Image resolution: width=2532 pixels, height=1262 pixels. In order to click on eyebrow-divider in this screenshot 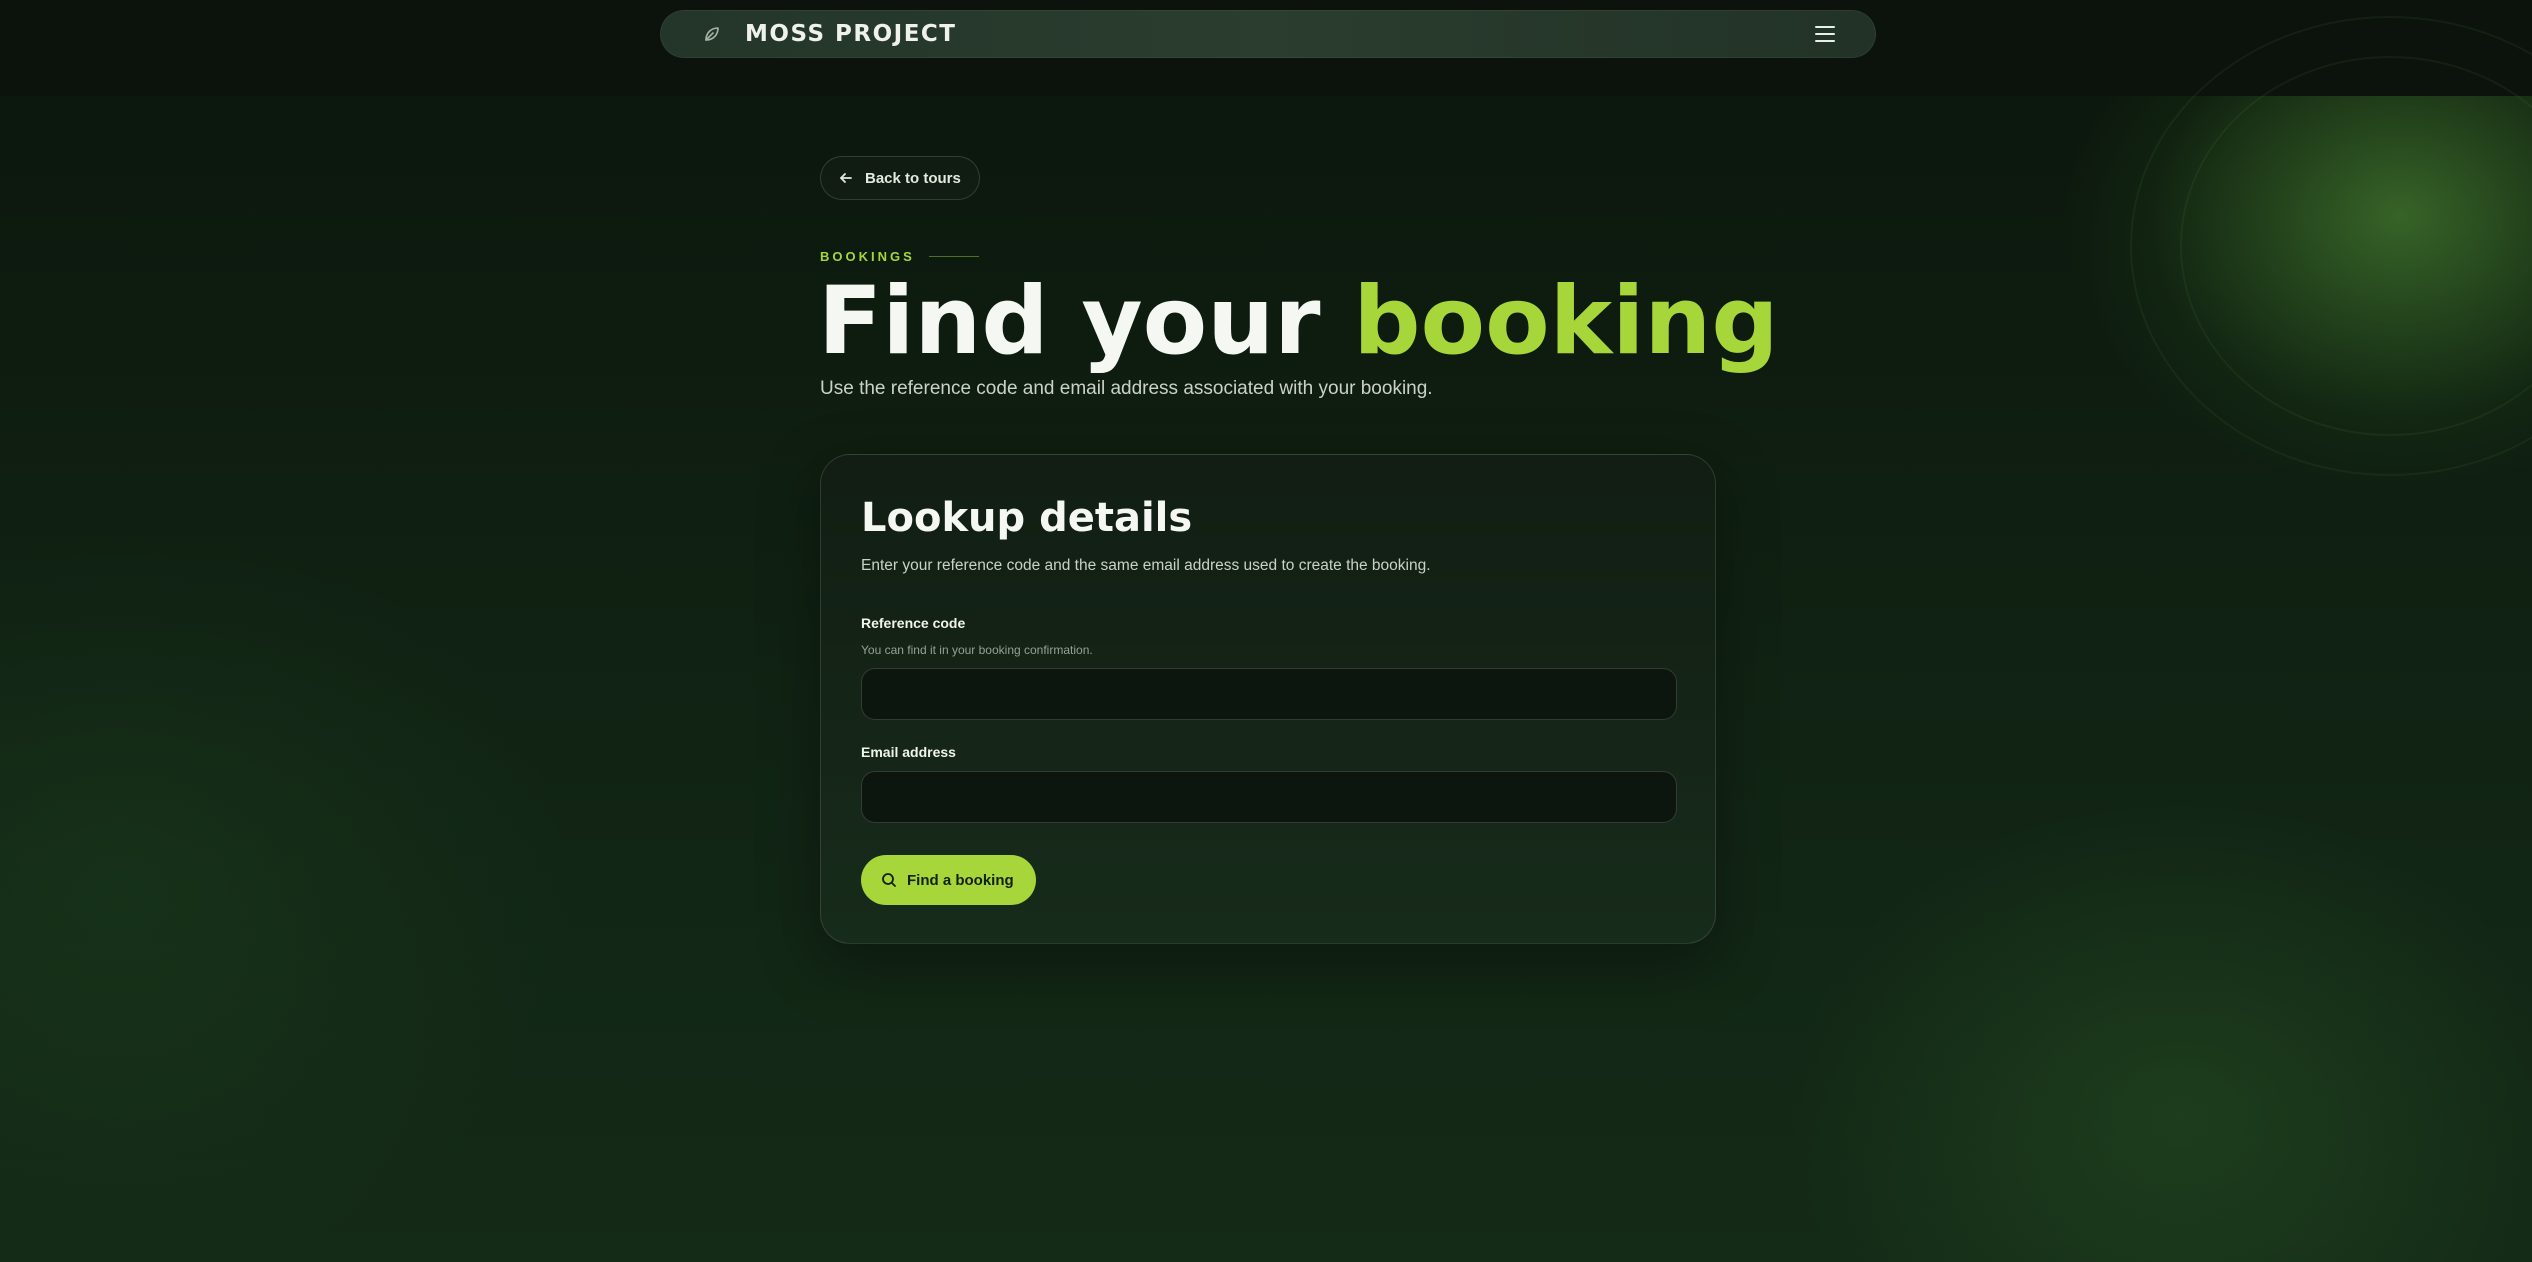, I will do `click(953, 256)`.